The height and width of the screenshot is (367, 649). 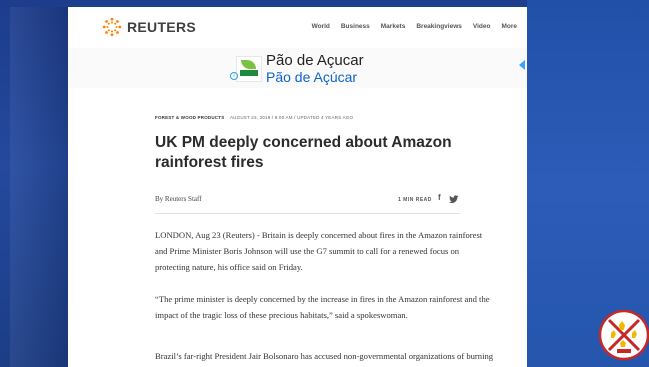 What do you see at coordinates (454, 199) in the screenshot?
I see `twitter-icon` at bounding box center [454, 199].